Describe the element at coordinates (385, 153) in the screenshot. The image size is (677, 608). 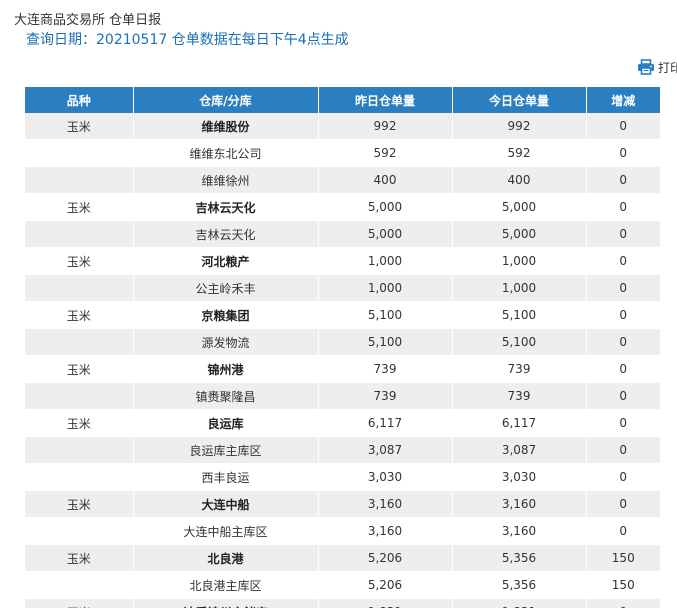
I see `cell-yesterday-qty: 592` at that location.